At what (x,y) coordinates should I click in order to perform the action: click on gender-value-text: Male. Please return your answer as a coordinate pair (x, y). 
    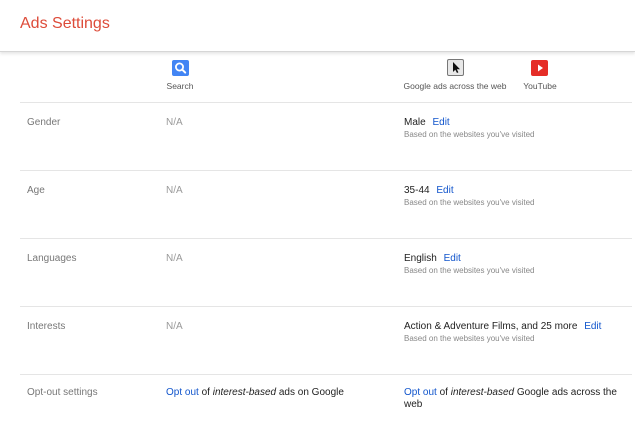
    Looking at the image, I should click on (415, 122).